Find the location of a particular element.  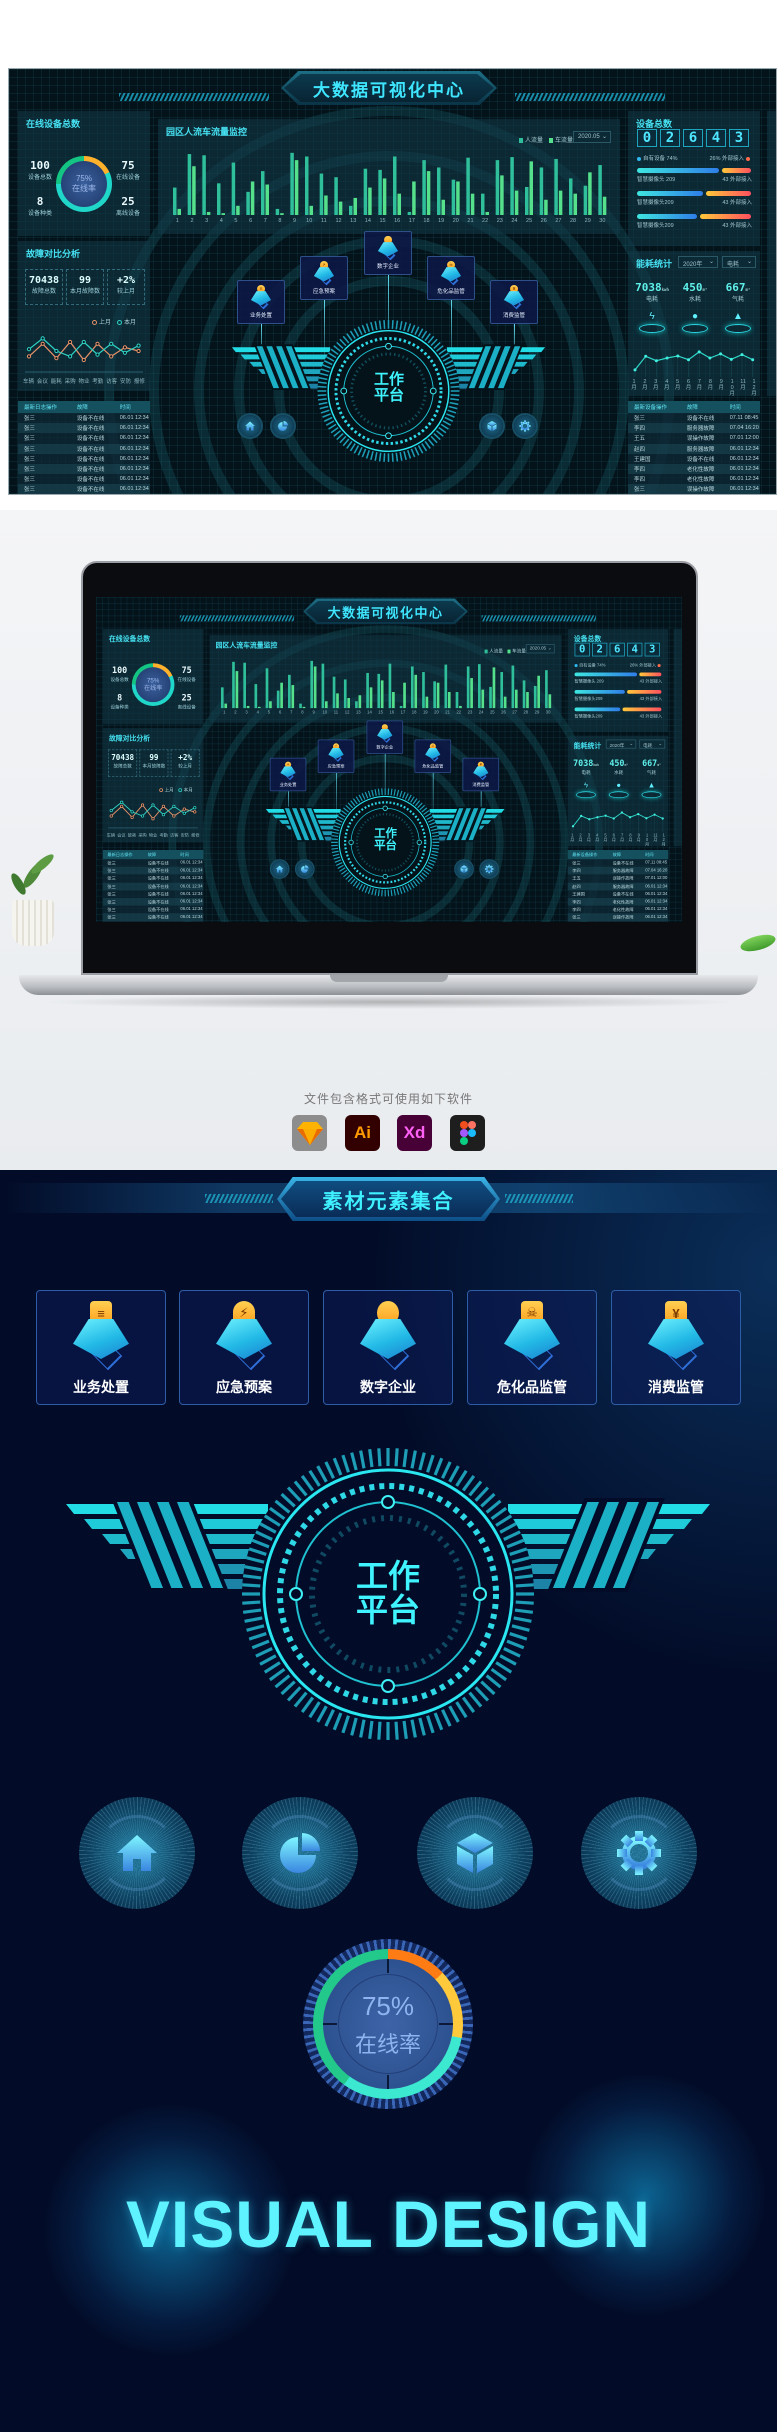

x-tick-label: 9 is located at coordinates (295, 221).